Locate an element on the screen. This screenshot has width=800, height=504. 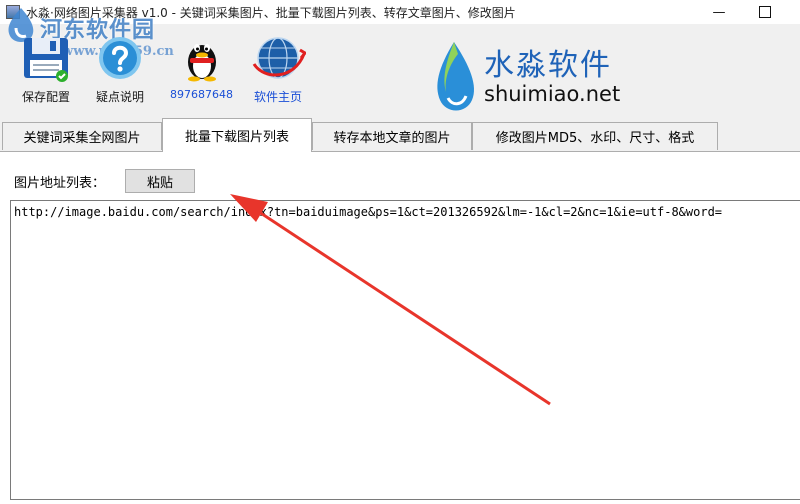
save-config-button: 保存配置 is located at coordinates (46, 69).